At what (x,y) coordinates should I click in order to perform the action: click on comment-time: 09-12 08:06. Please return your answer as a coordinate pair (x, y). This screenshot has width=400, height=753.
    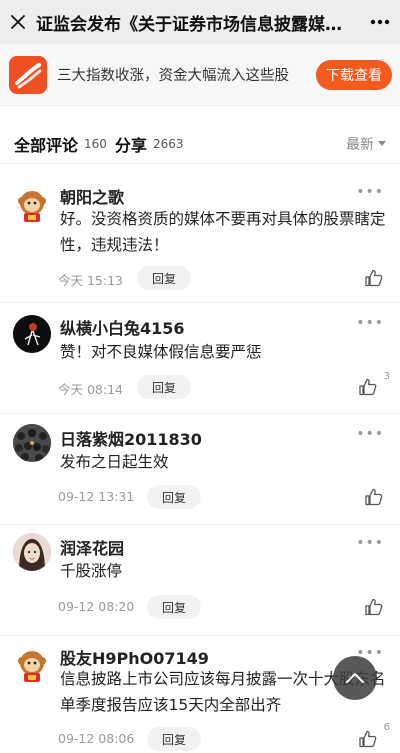
    Looking at the image, I should click on (96, 738).